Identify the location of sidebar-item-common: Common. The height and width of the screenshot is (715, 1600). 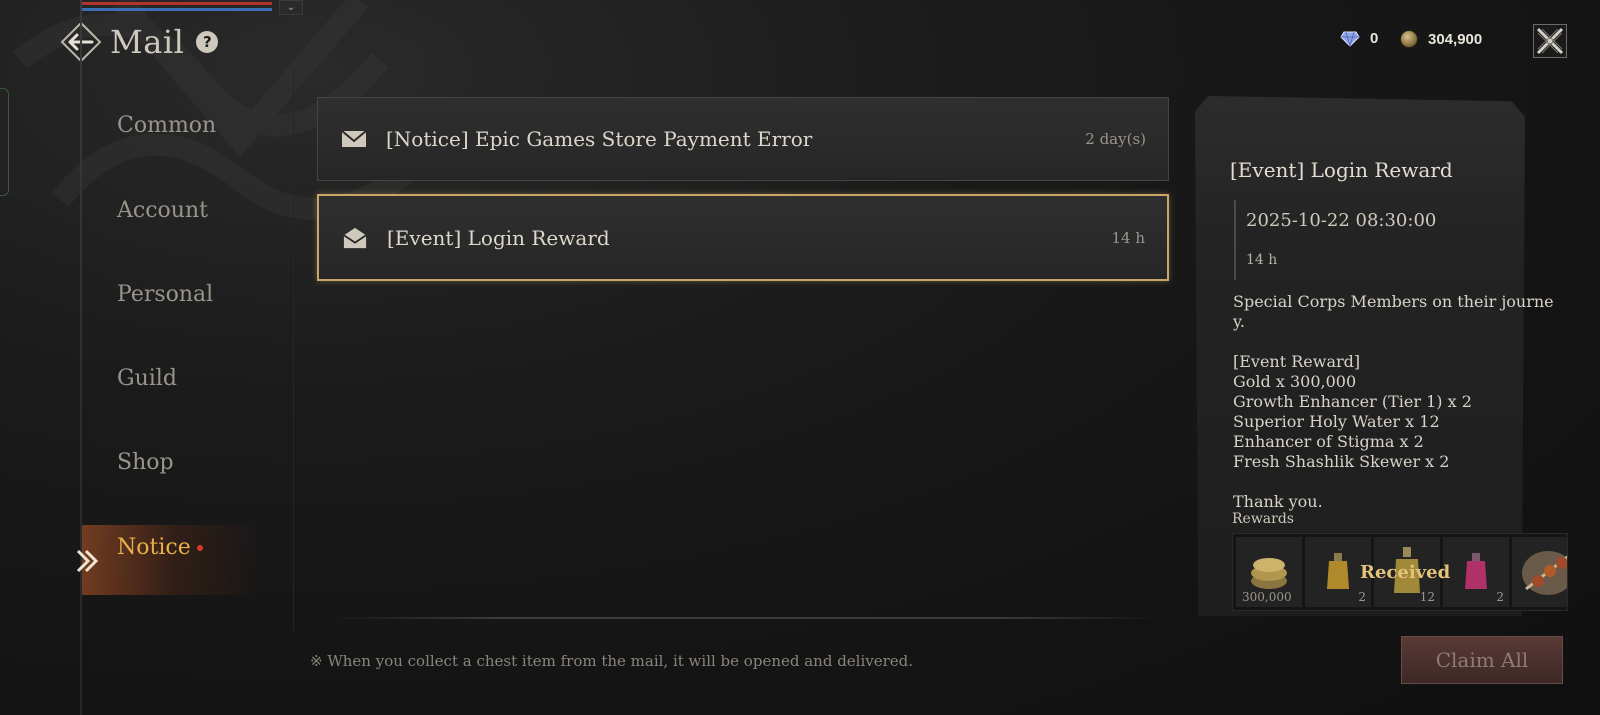
(166, 125).